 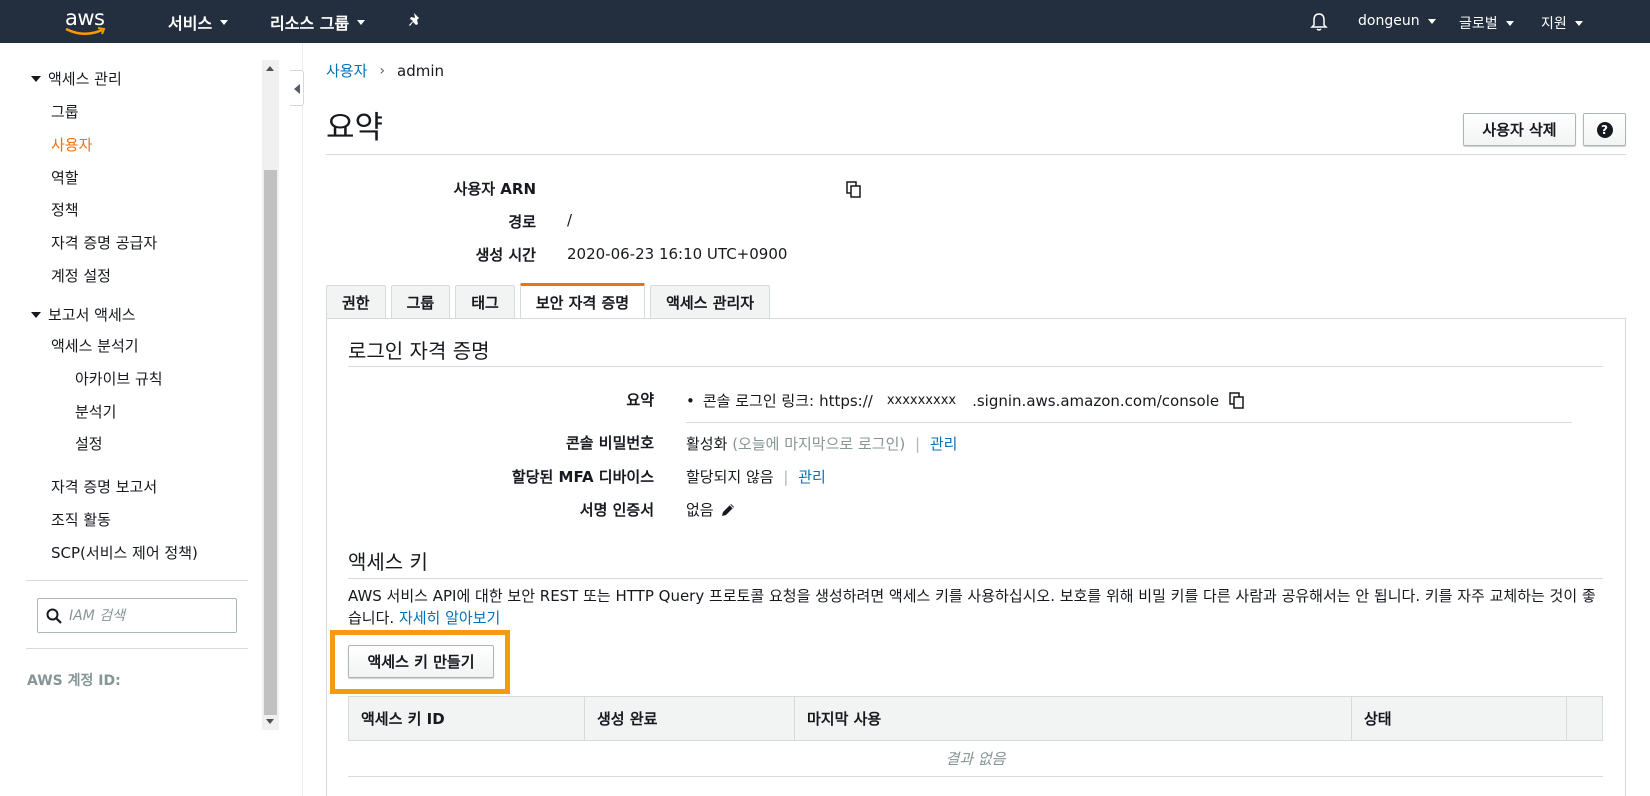 What do you see at coordinates (609, 443) in the screenshot?
I see `console-password-label: 콘솔 비밀번호` at bounding box center [609, 443].